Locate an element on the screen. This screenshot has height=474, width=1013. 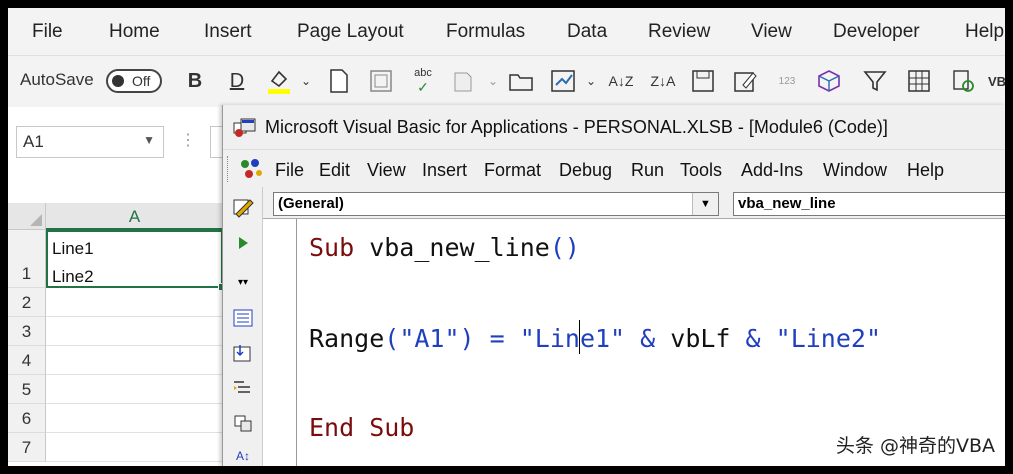
cell-a1-line1: Line1 is located at coordinates (73, 248).